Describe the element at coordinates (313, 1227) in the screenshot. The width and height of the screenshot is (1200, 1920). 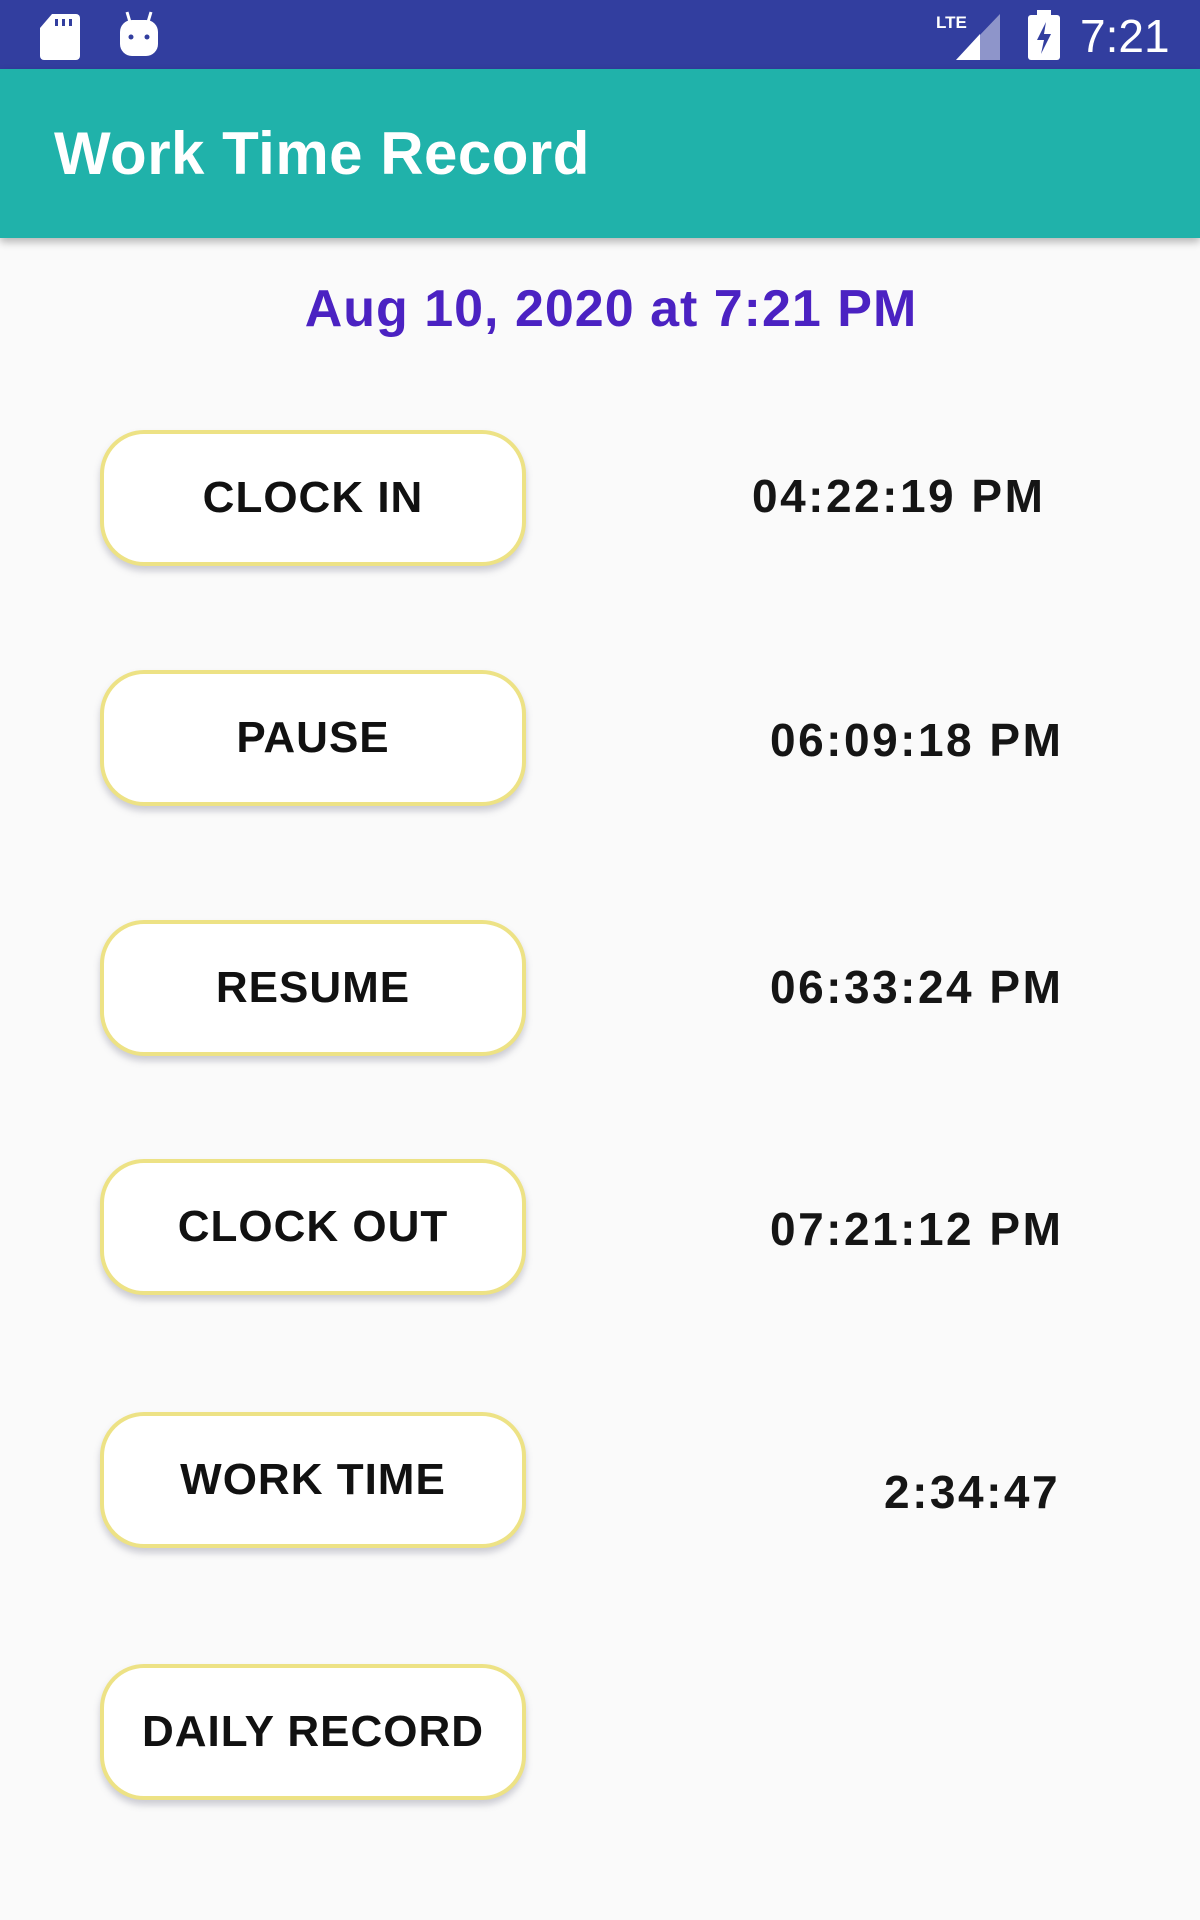
I see `clock-out-button: CLOCK OUT` at that location.